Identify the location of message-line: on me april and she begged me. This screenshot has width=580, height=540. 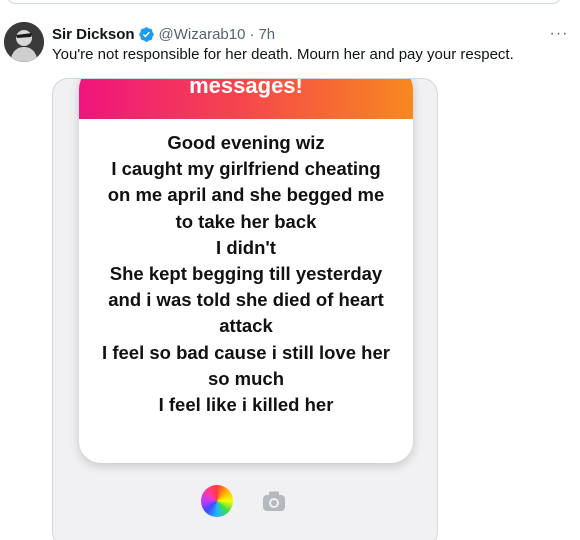
(246, 195).